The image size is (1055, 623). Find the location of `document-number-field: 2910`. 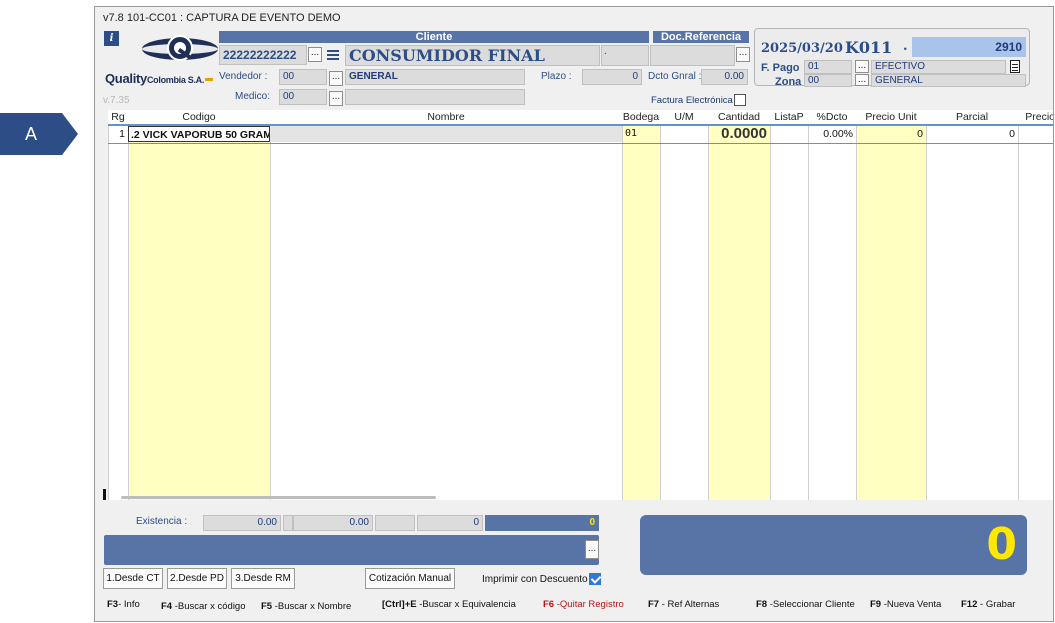

document-number-field: 2910 is located at coordinates (969, 47).